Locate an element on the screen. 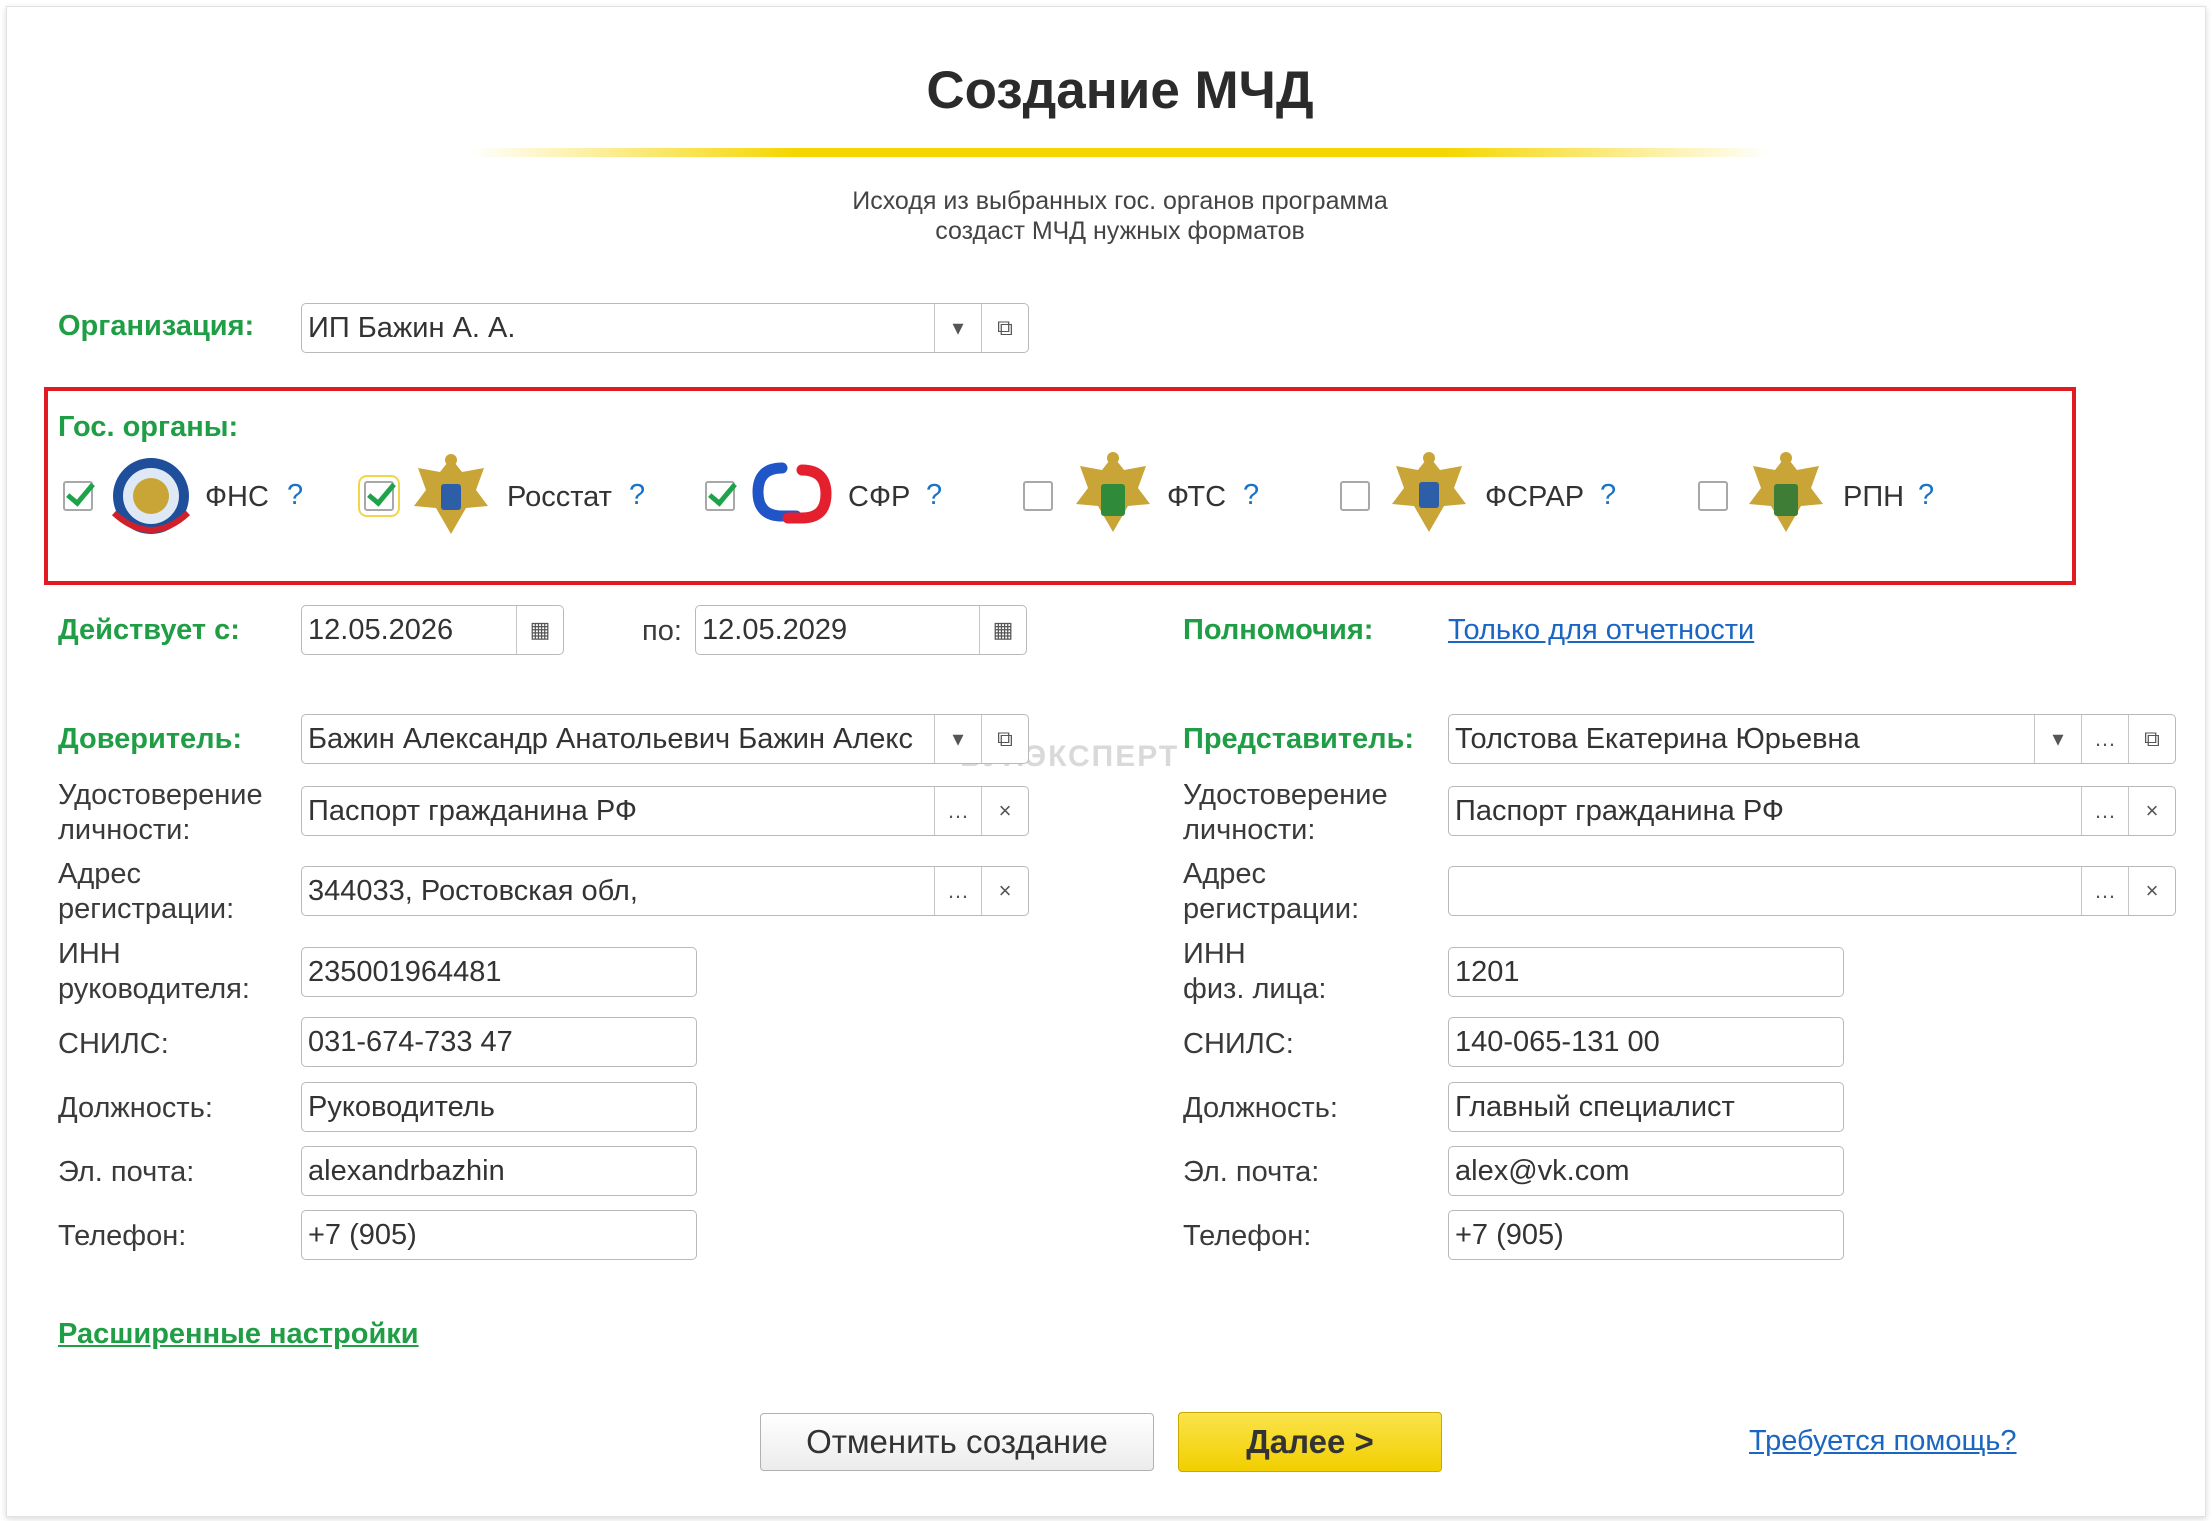 The width and height of the screenshot is (2212, 1521). agency-fts-checkbox is located at coordinates (1038, 496).